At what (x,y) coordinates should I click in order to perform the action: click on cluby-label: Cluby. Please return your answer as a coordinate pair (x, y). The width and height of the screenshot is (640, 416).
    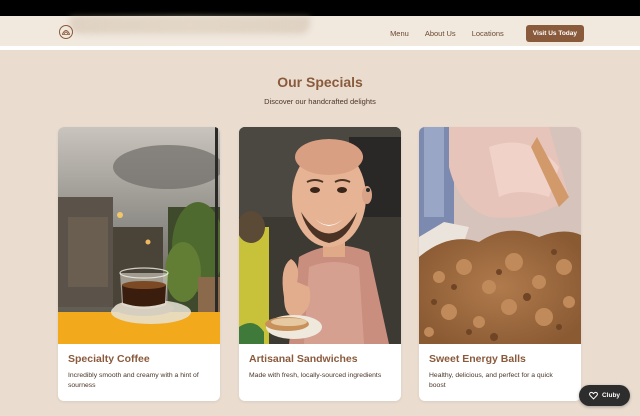
    Looking at the image, I should click on (611, 395).